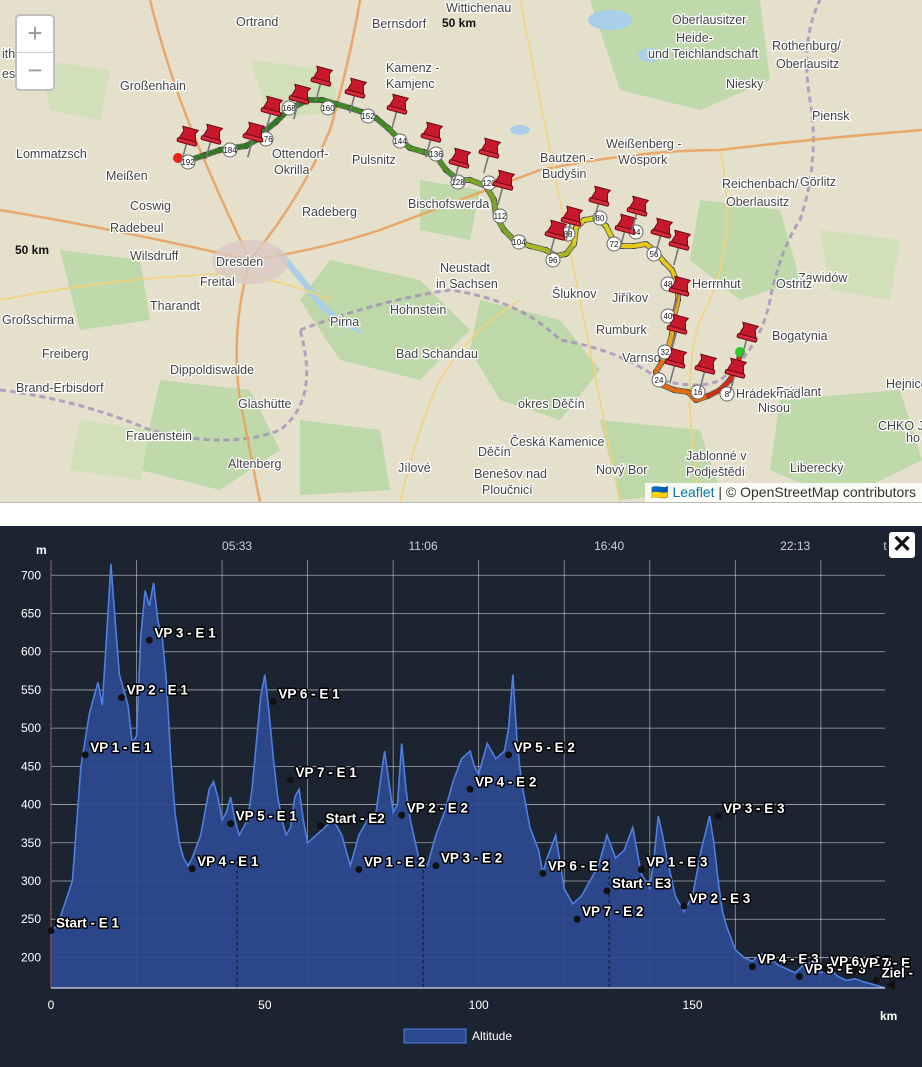  I want to click on zoom-in-button: +, so click(35, 34).